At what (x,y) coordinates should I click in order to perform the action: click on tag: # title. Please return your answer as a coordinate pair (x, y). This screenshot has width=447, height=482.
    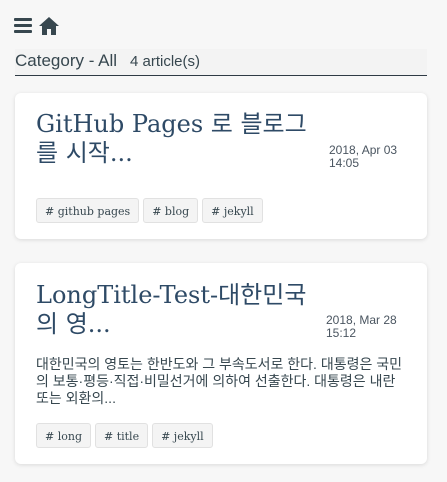
    Looking at the image, I should click on (121, 435).